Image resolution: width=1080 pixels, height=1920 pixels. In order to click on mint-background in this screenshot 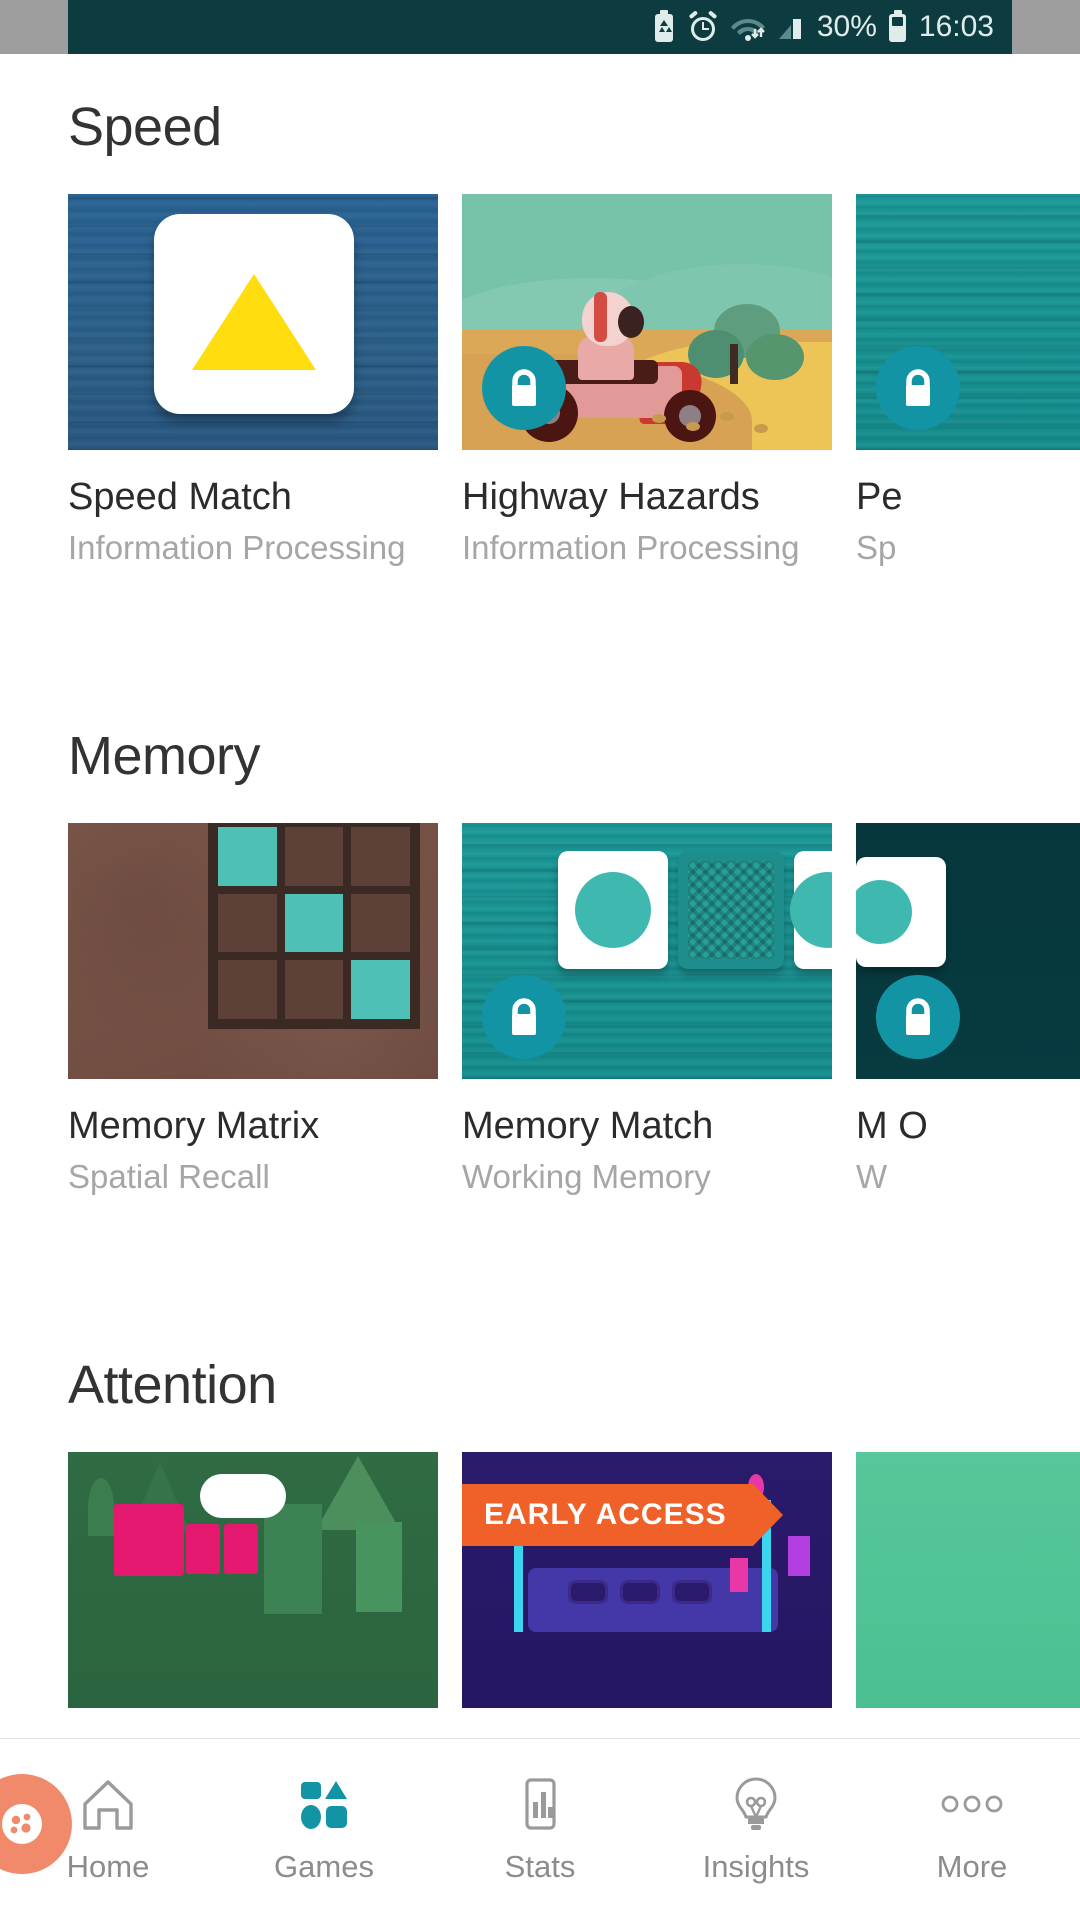, I will do `click(968, 1580)`.